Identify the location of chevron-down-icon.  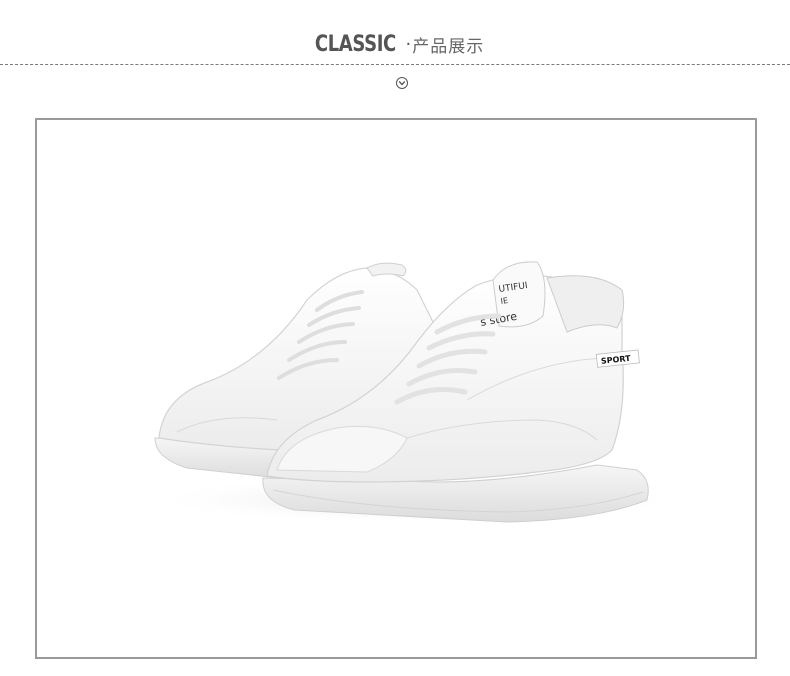
(402, 83).